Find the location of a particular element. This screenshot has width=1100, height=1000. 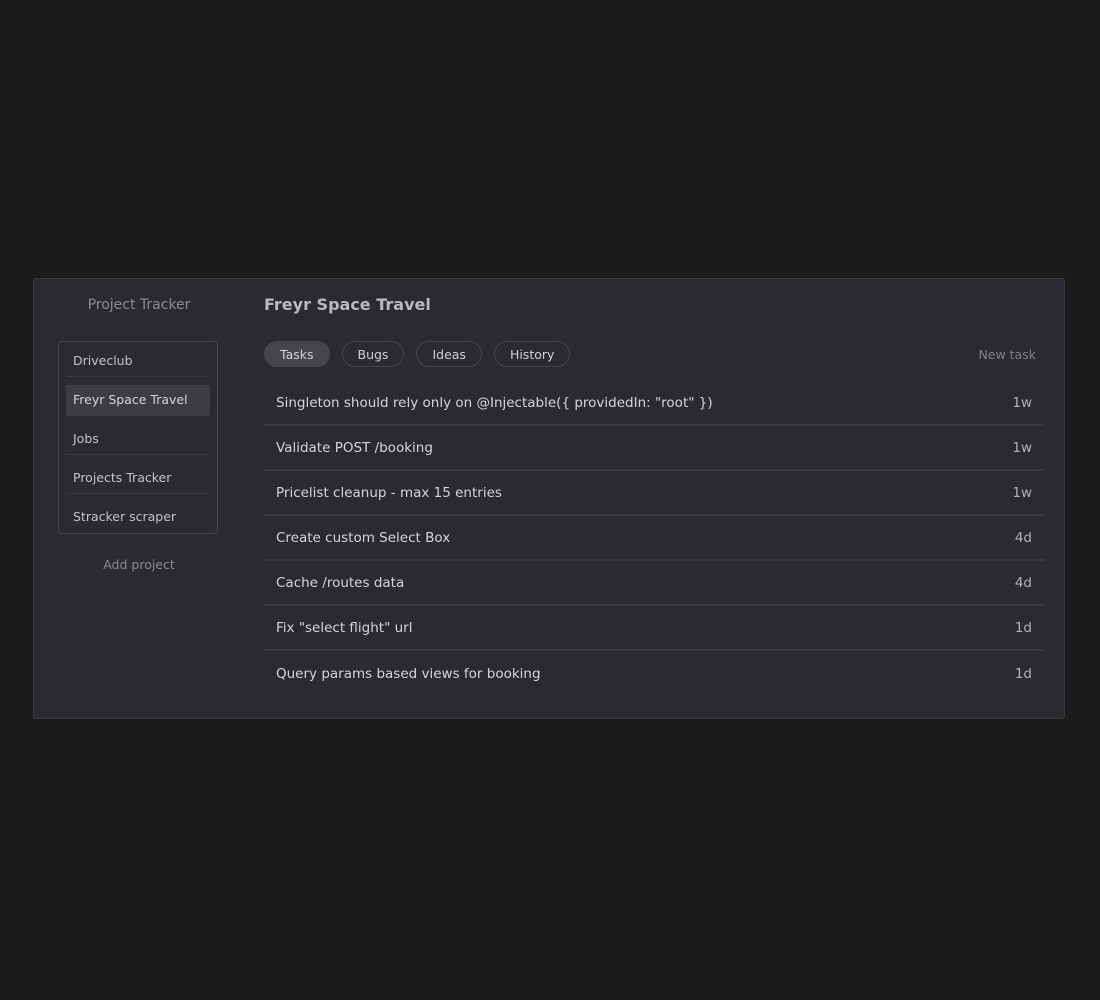

task-row: Validate POST /booking 1w is located at coordinates (654, 448).